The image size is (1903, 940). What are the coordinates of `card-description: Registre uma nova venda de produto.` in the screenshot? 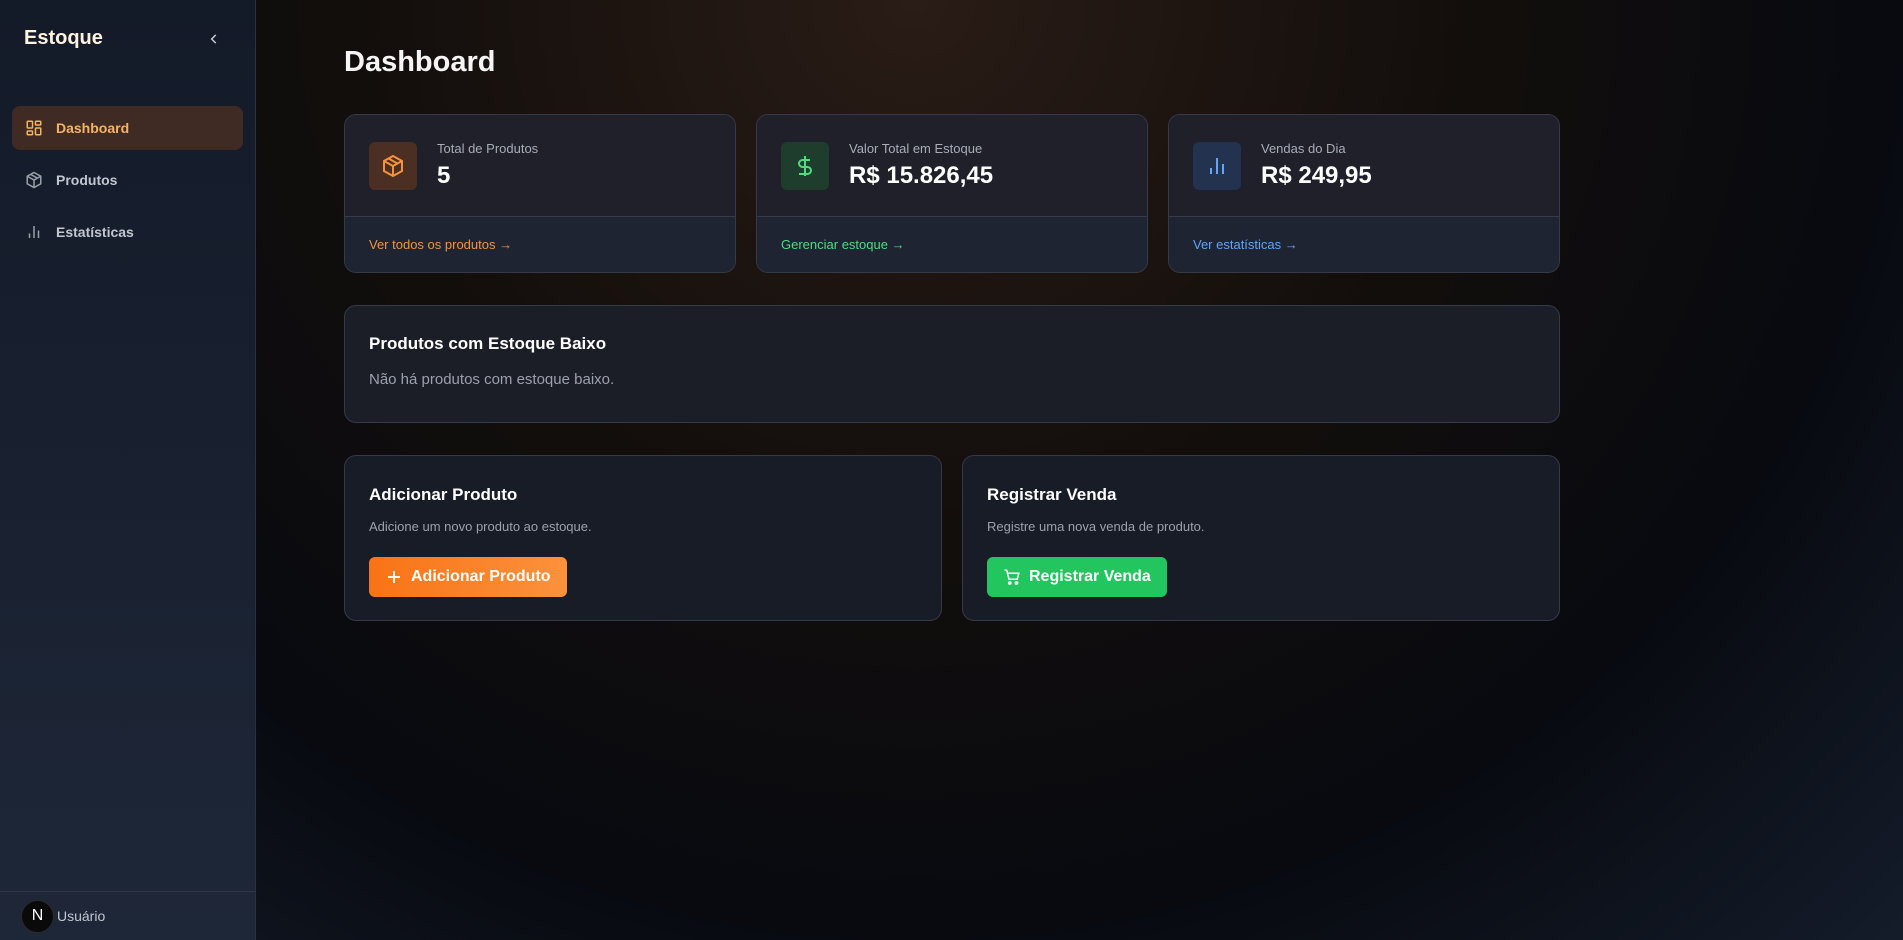 It's located at (1096, 526).